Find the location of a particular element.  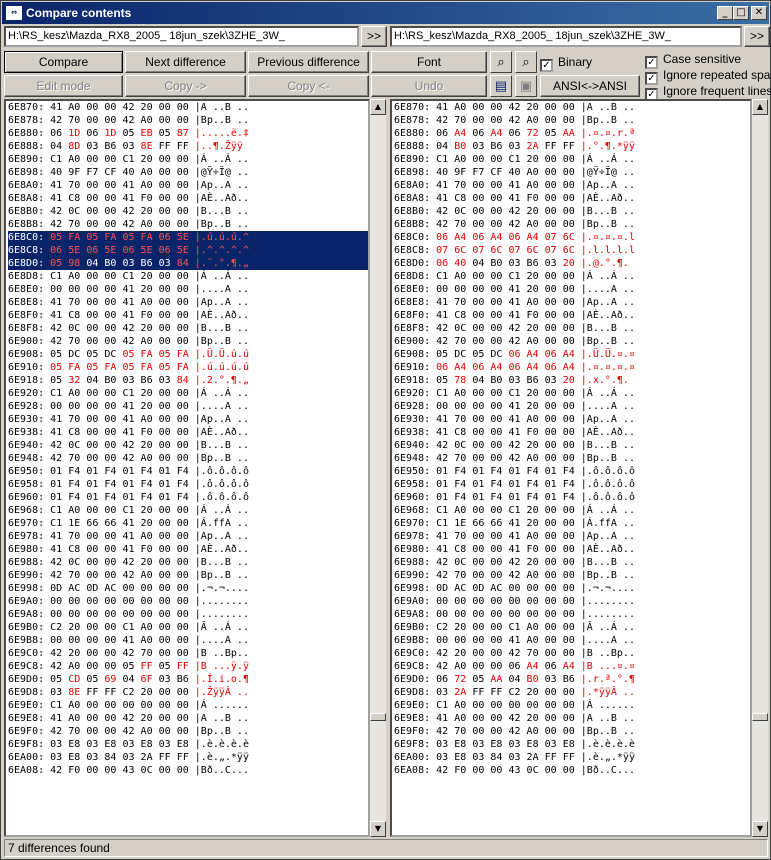

save-icon: ▣ is located at coordinates (526, 86).